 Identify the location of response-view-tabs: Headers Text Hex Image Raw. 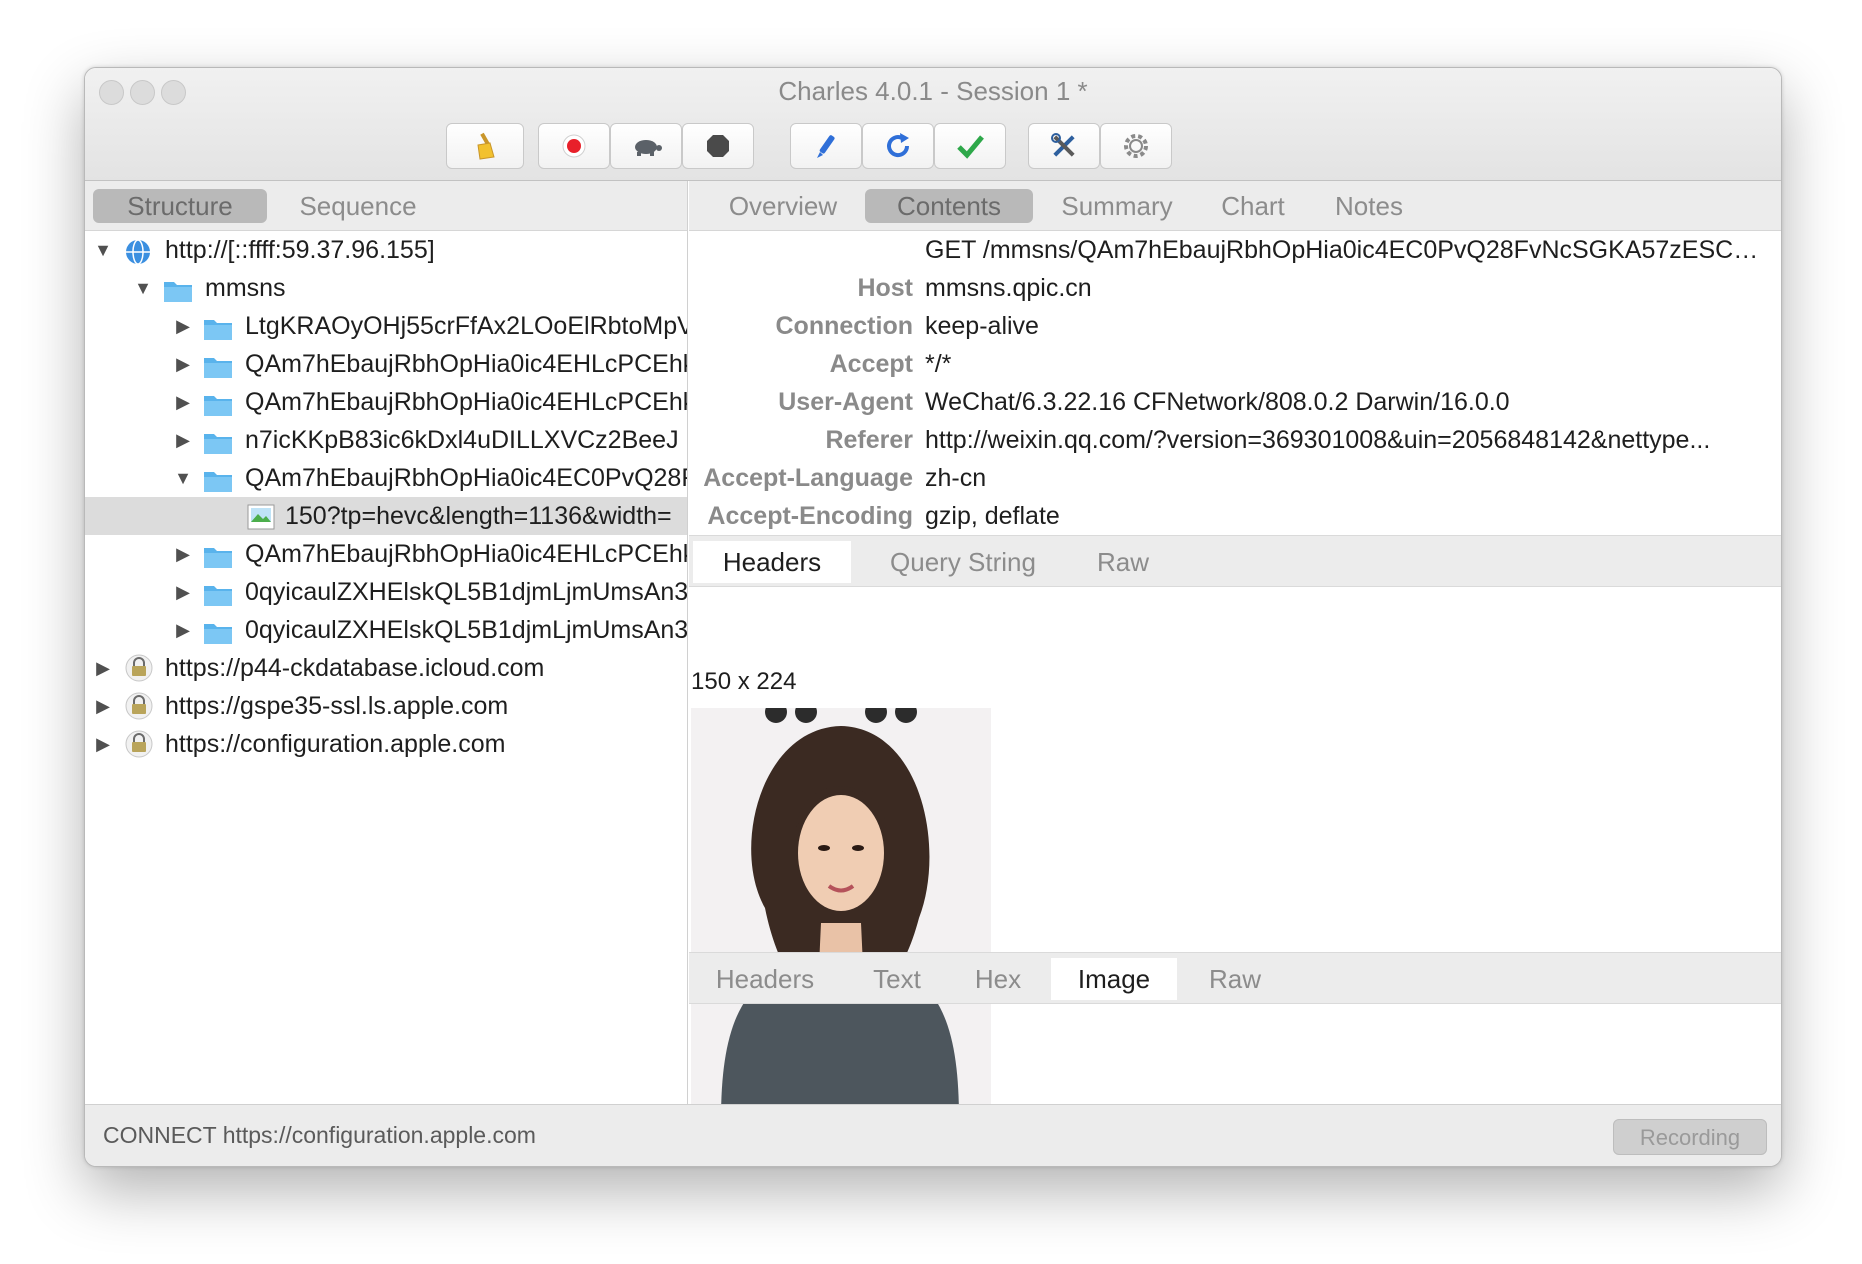
(1235, 978).